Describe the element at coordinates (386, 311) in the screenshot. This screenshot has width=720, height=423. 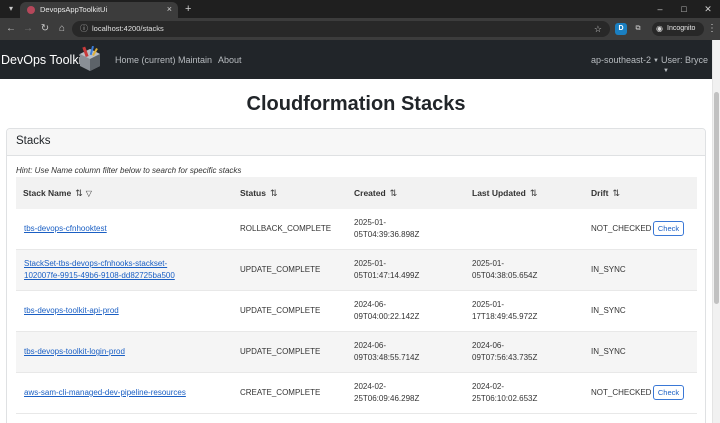
I see `created-cell: 2024-06- 09T04:00:22.142Z` at that location.